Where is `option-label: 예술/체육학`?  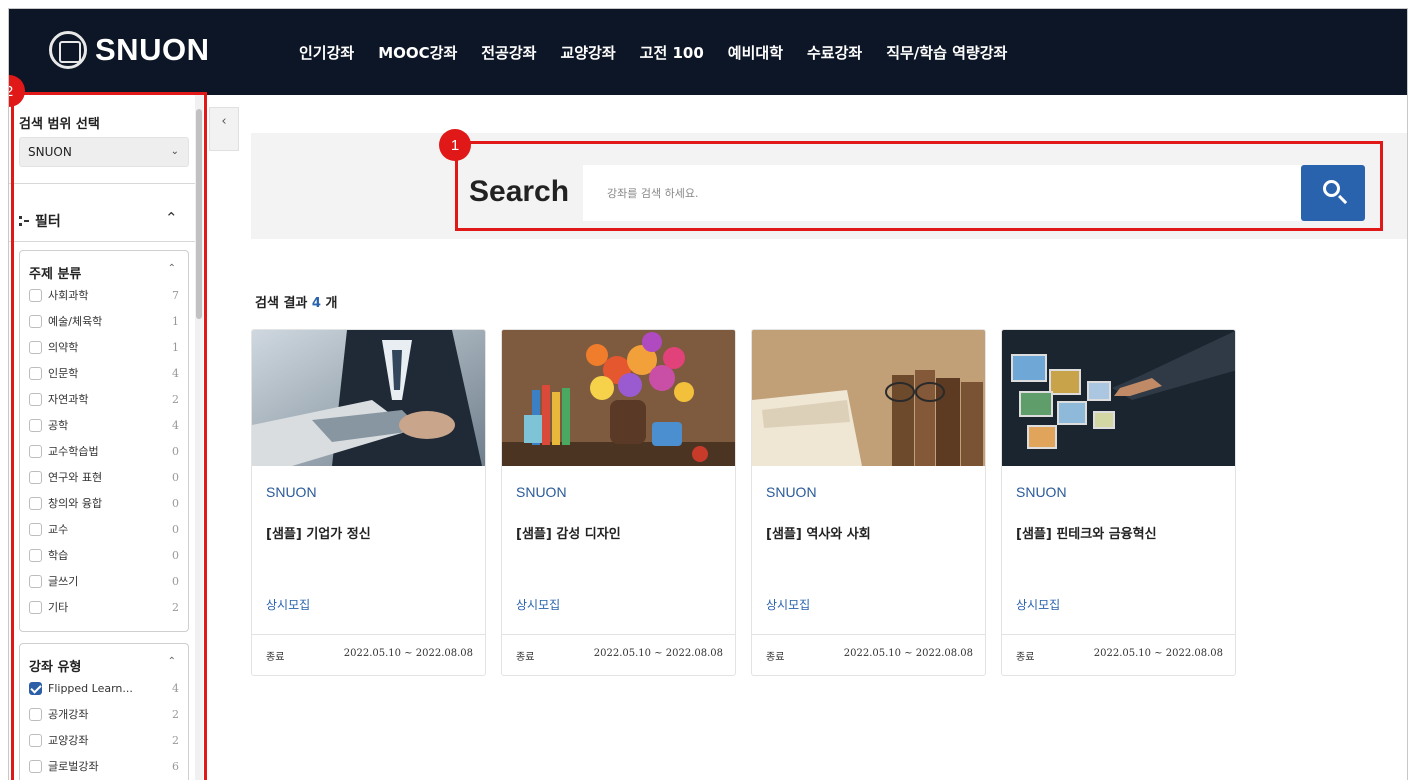 option-label: 예술/체육학 is located at coordinates (75, 321).